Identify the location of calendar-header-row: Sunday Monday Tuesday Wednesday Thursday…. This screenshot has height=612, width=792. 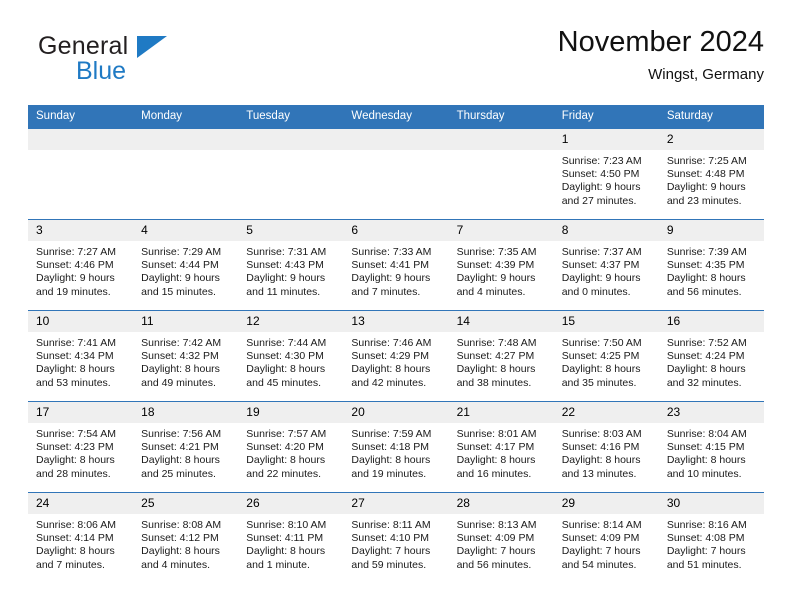
(396, 117).